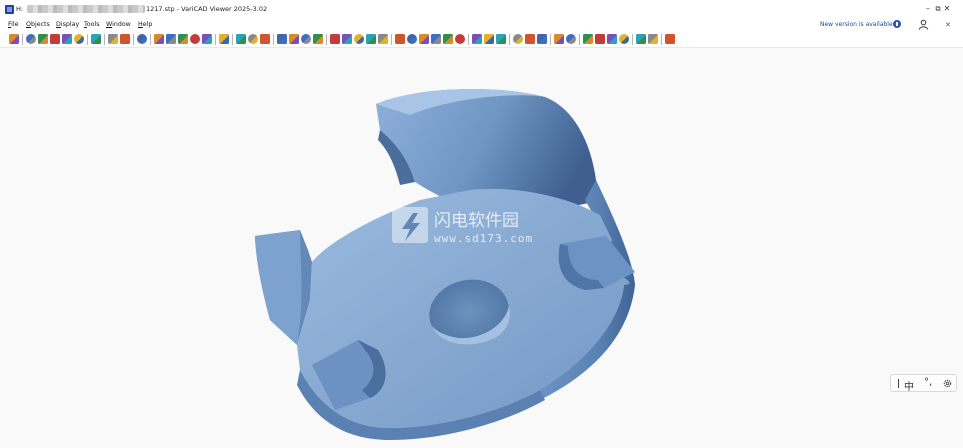 The height and width of the screenshot is (448, 963). Describe the element at coordinates (79, 39) in the screenshot. I see `print-preview-icon` at that location.